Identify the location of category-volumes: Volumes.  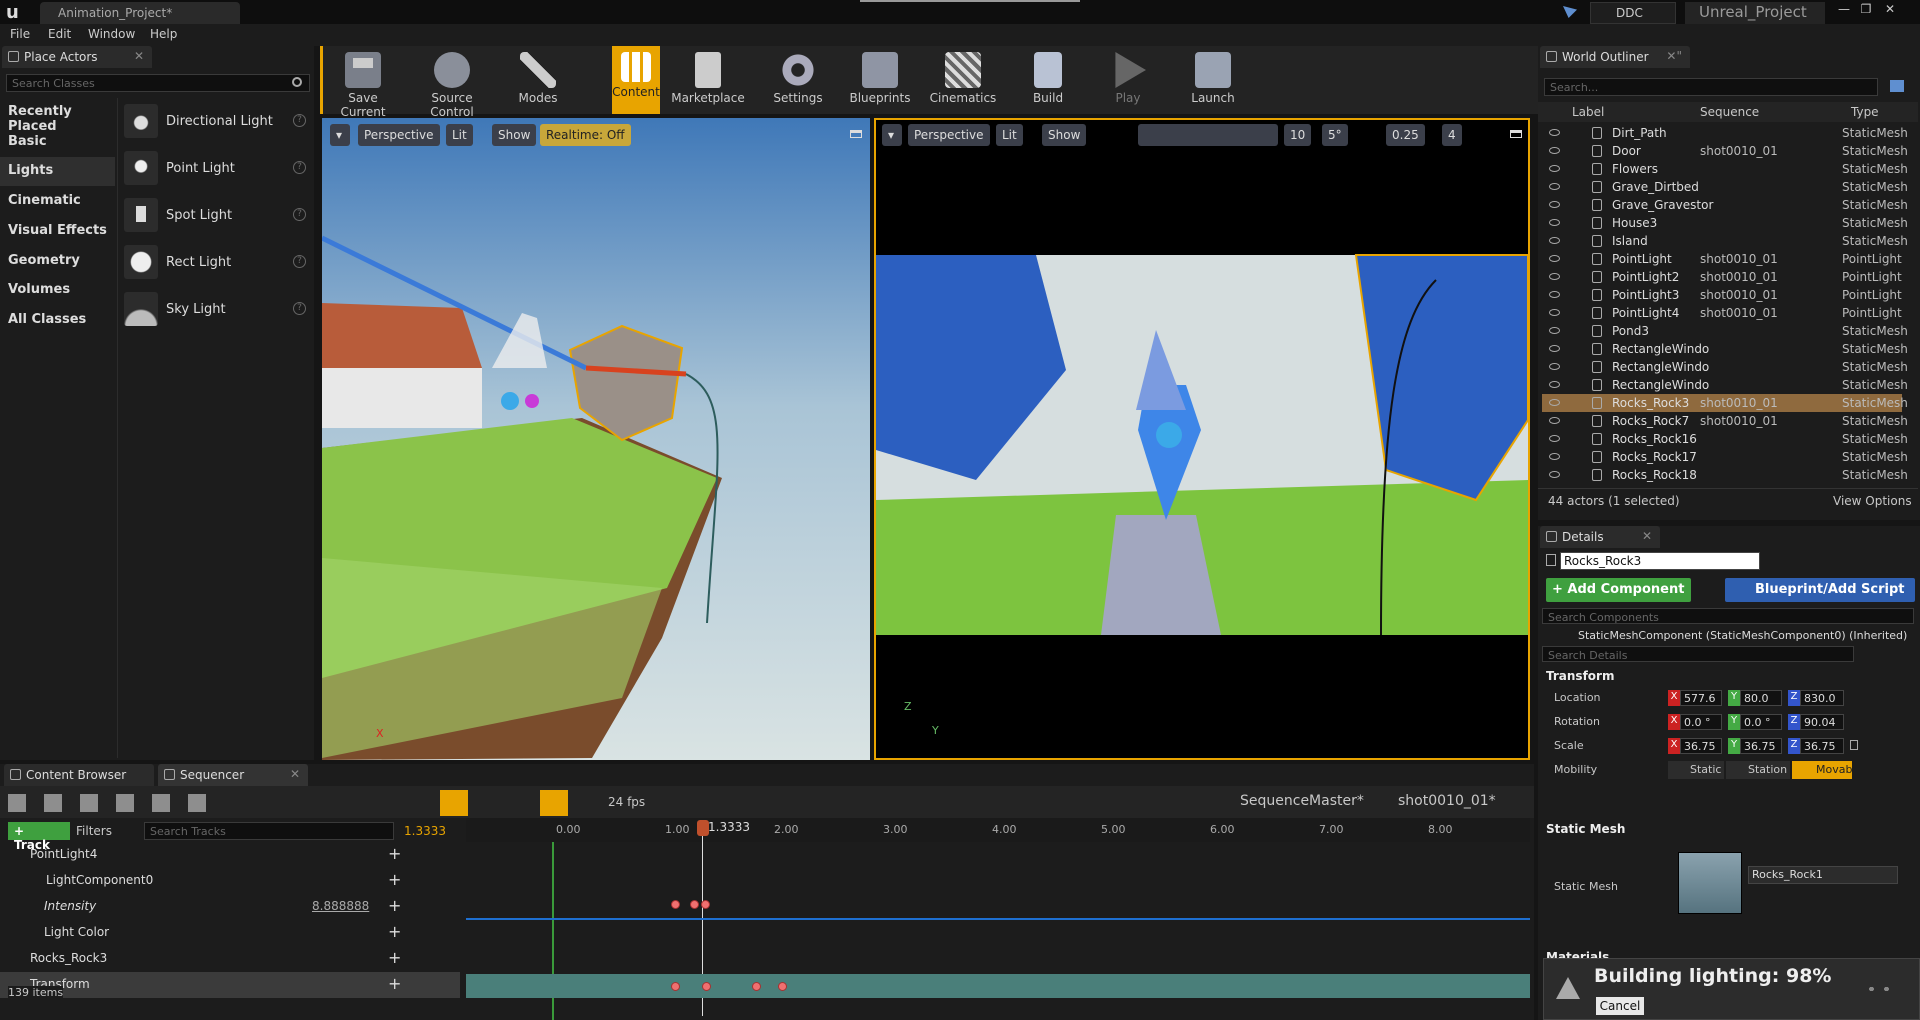
(57, 290).